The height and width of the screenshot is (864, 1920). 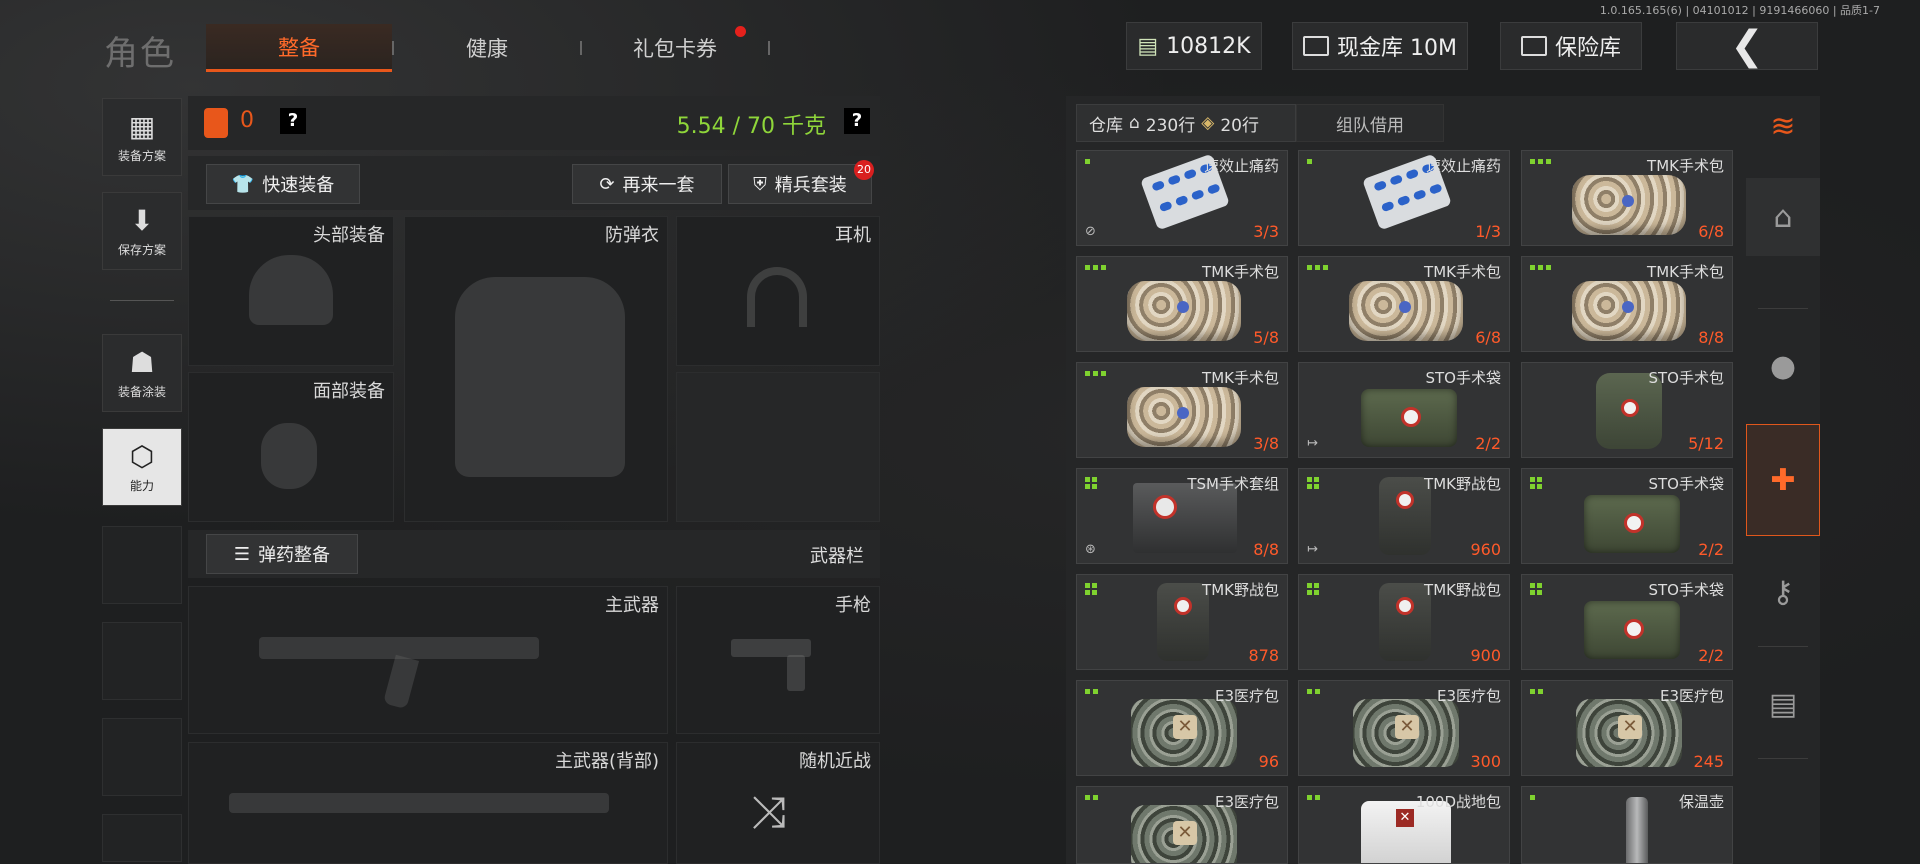 What do you see at coordinates (800, 184) in the screenshot?
I see `elite-set-button: ⛨ 精兵套装` at bounding box center [800, 184].